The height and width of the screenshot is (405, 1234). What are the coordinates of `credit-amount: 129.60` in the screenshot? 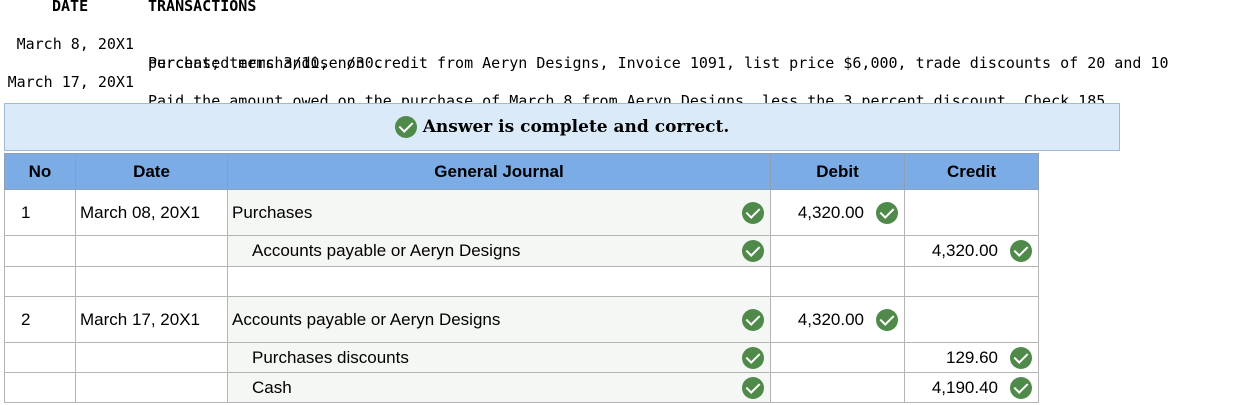 It's located at (972, 357).